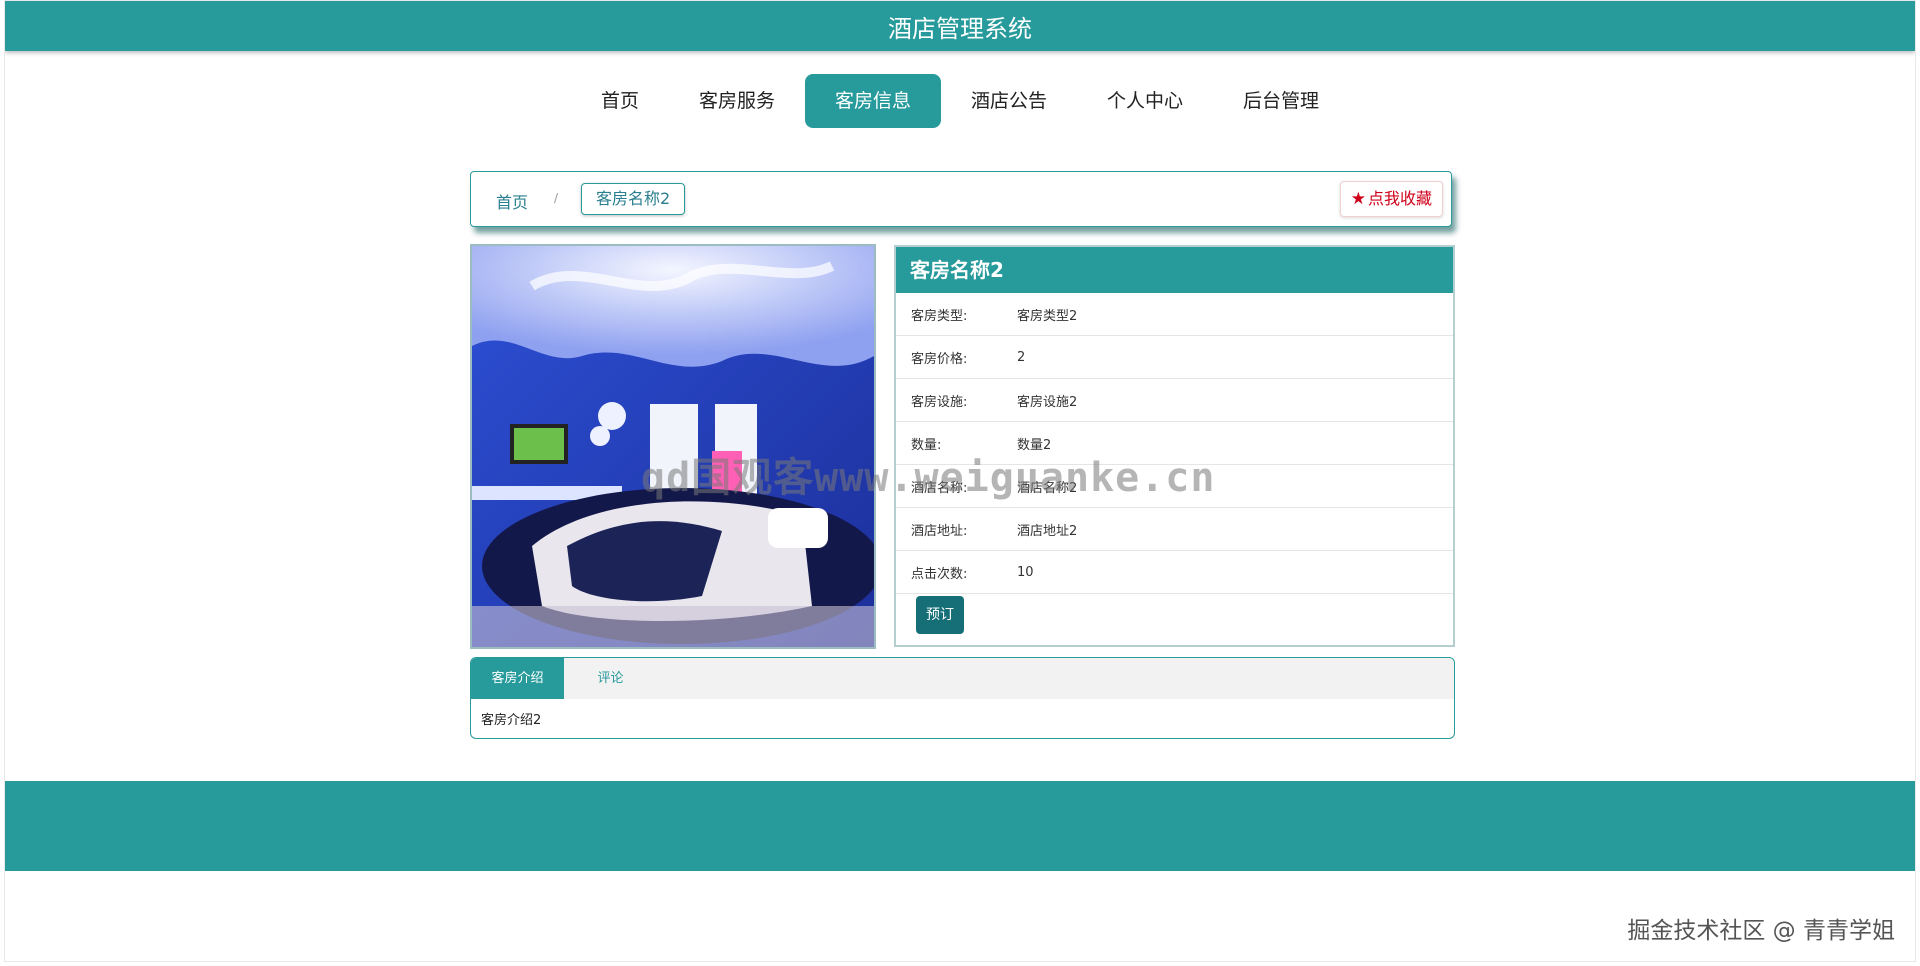 This screenshot has height=966, width=1920. Describe the element at coordinates (939, 359) in the screenshot. I see `info-key: 客房价格:` at that location.